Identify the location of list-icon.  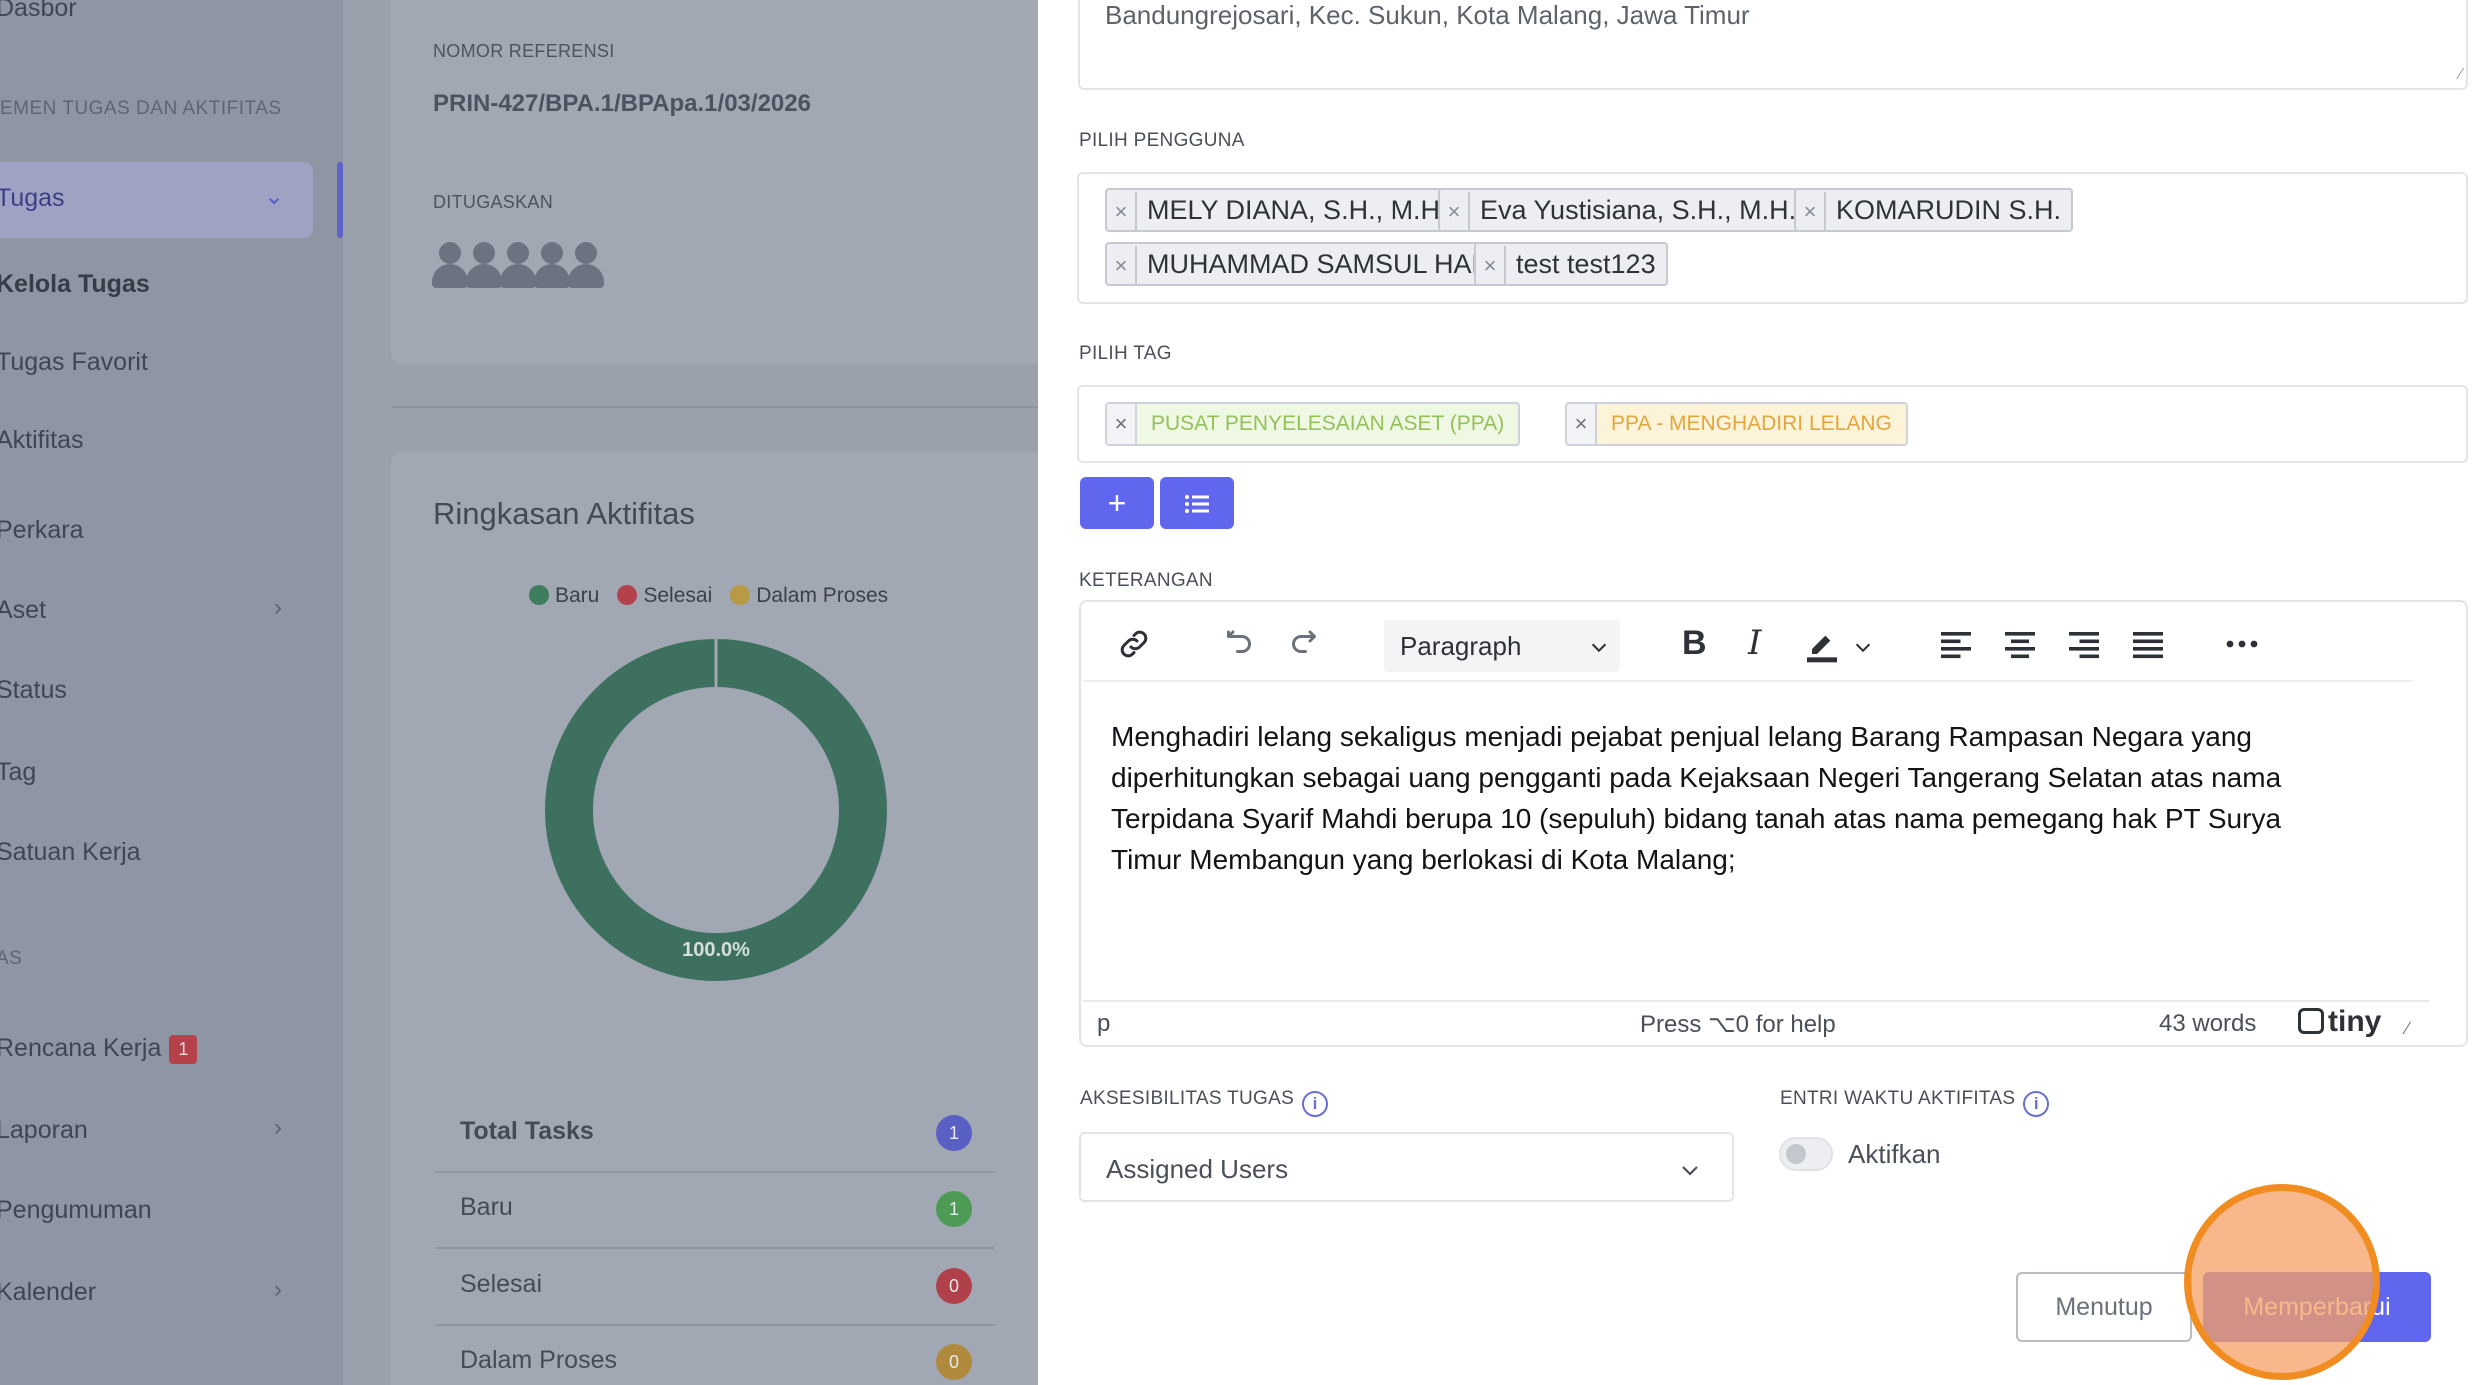
(1197, 504).